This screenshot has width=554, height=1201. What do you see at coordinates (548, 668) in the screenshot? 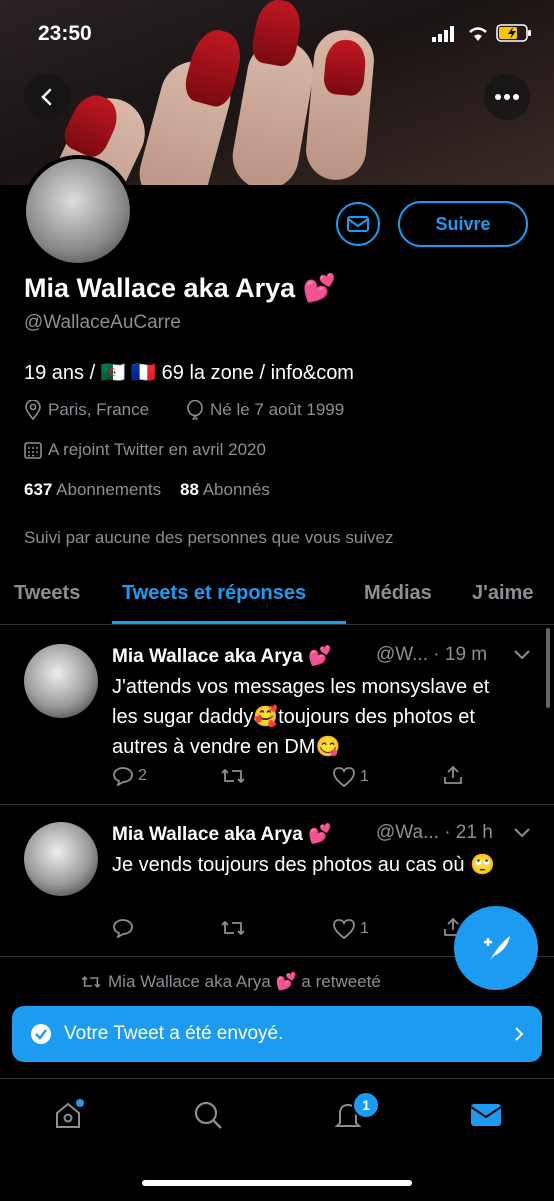
I see `scrollbar` at bounding box center [548, 668].